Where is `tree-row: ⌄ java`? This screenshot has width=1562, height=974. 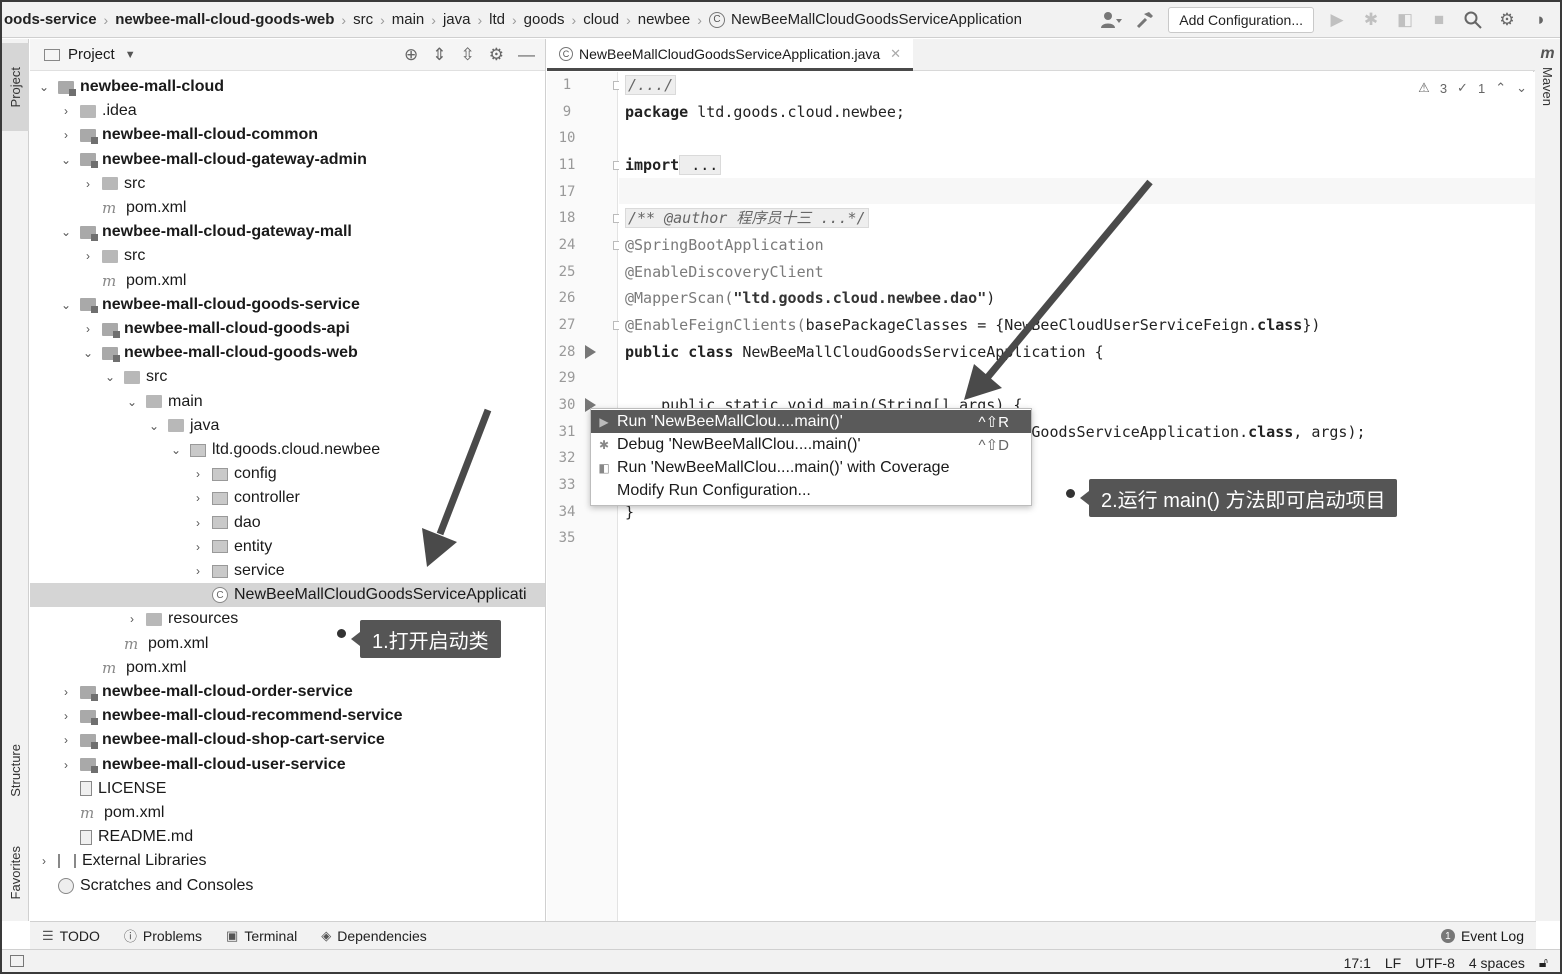 tree-row: ⌄ java is located at coordinates (287, 426).